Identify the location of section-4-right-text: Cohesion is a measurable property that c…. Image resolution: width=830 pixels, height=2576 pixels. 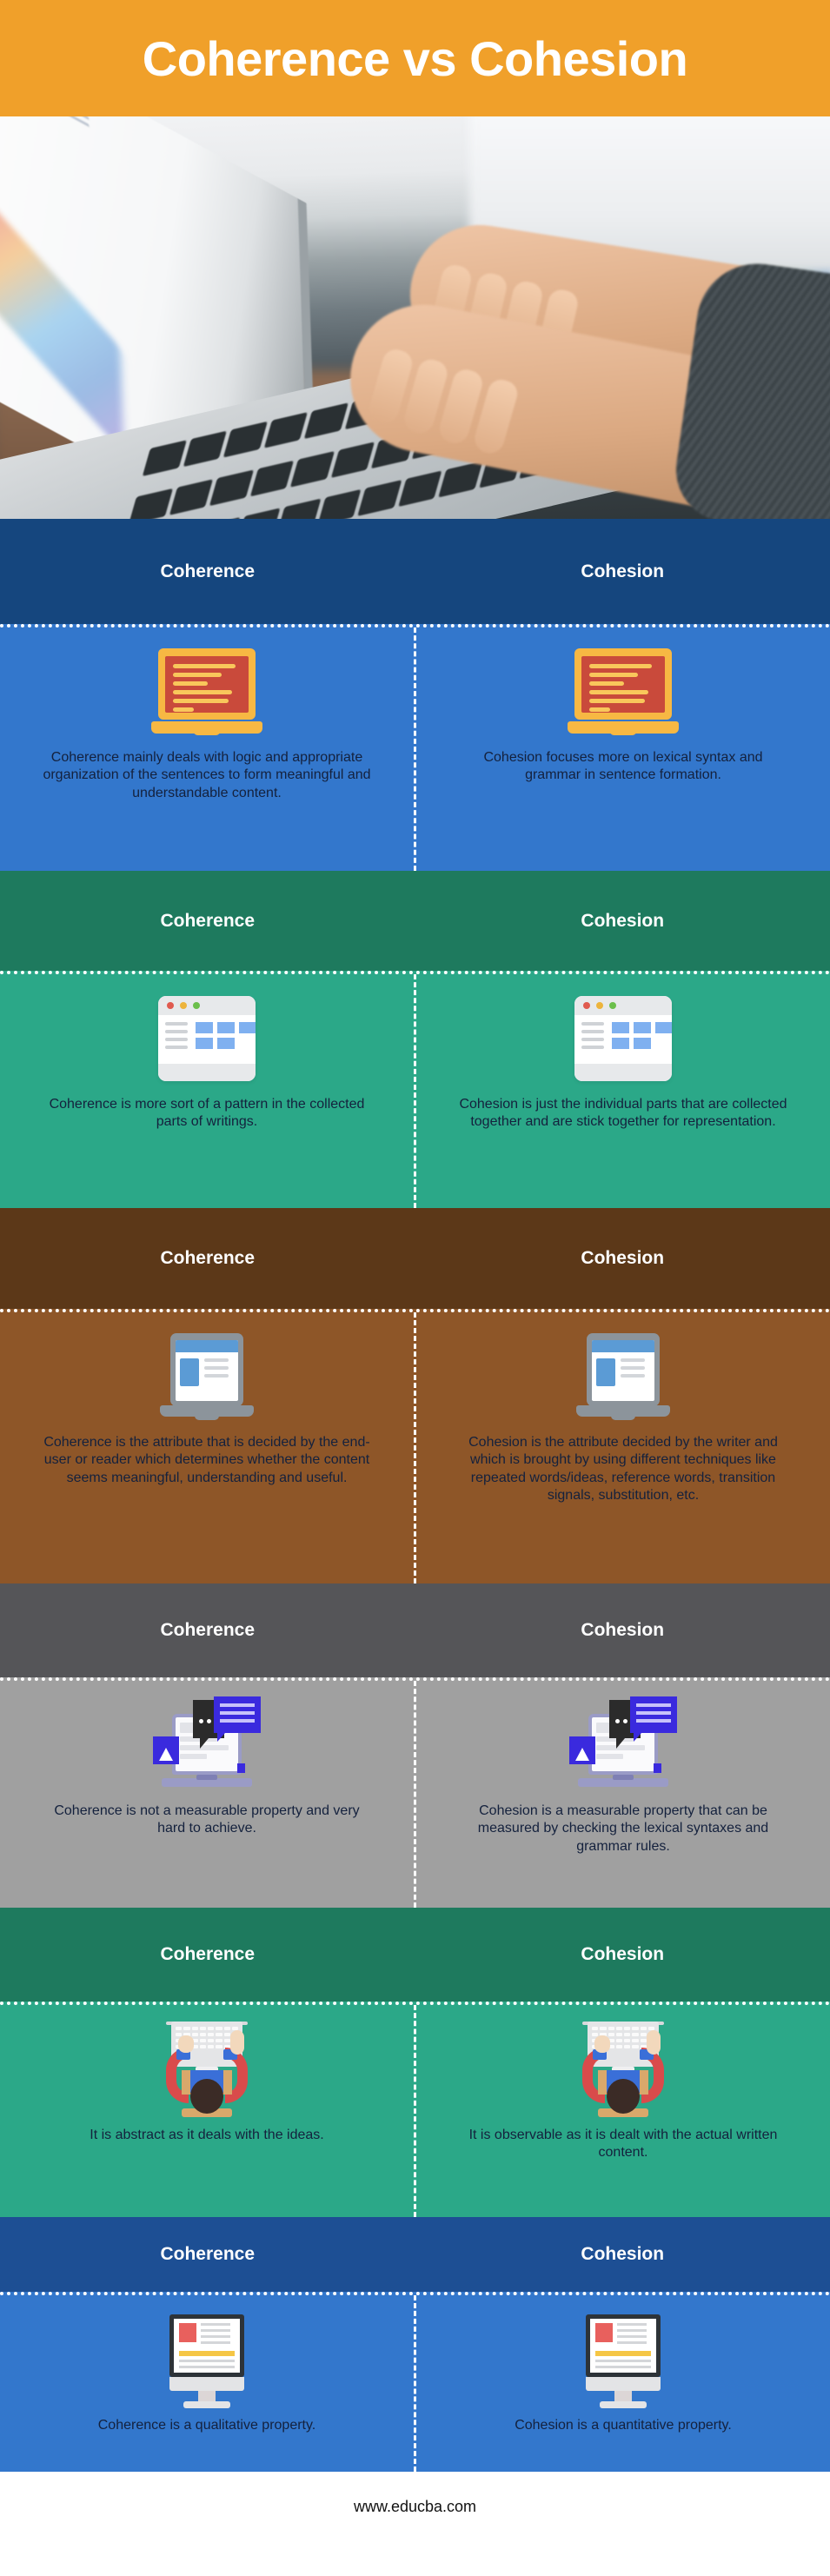
(623, 1828).